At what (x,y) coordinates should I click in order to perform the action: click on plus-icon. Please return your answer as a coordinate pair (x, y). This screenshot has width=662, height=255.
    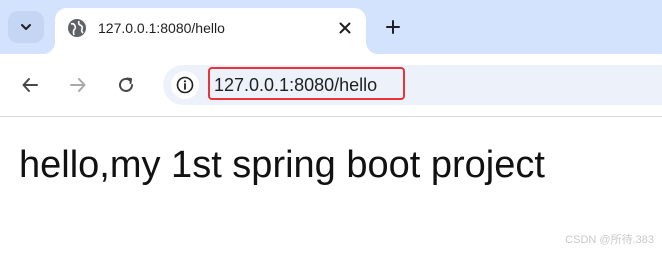
    Looking at the image, I should click on (393, 27).